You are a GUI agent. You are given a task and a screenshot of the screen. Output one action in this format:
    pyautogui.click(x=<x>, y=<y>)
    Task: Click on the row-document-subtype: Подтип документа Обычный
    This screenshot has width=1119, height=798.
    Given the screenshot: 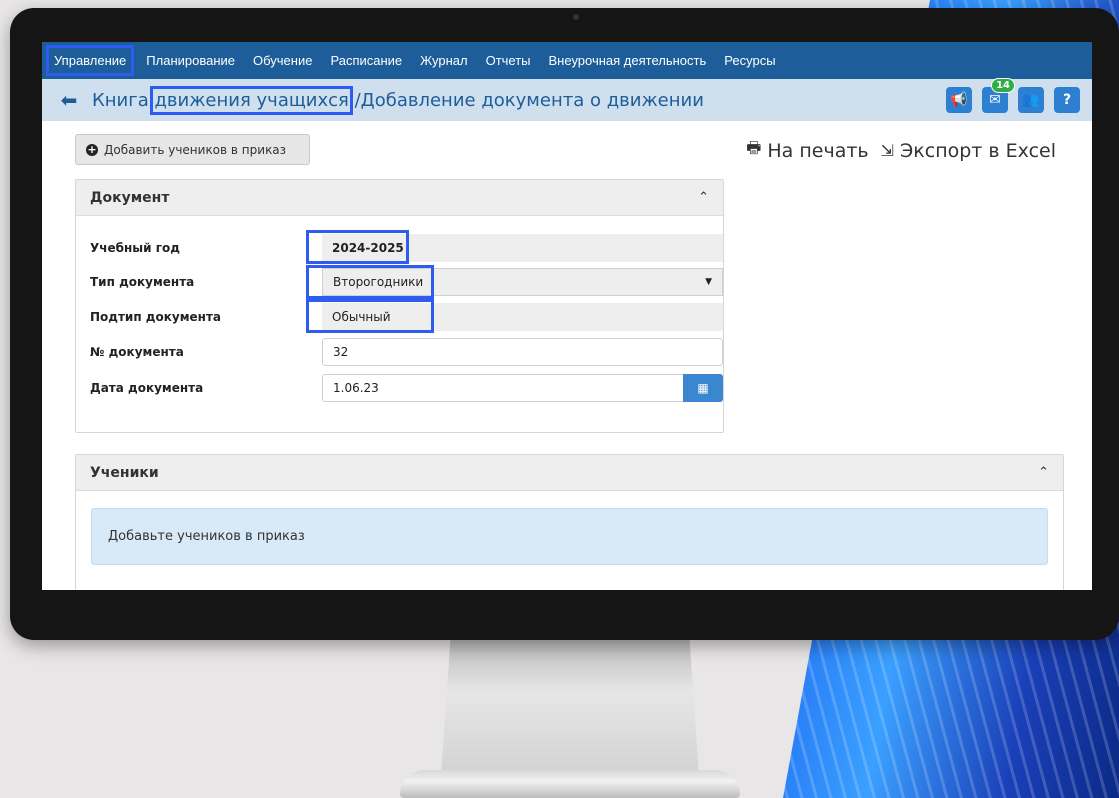 What is the action you would take?
    pyautogui.click(x=406, y=317)
    